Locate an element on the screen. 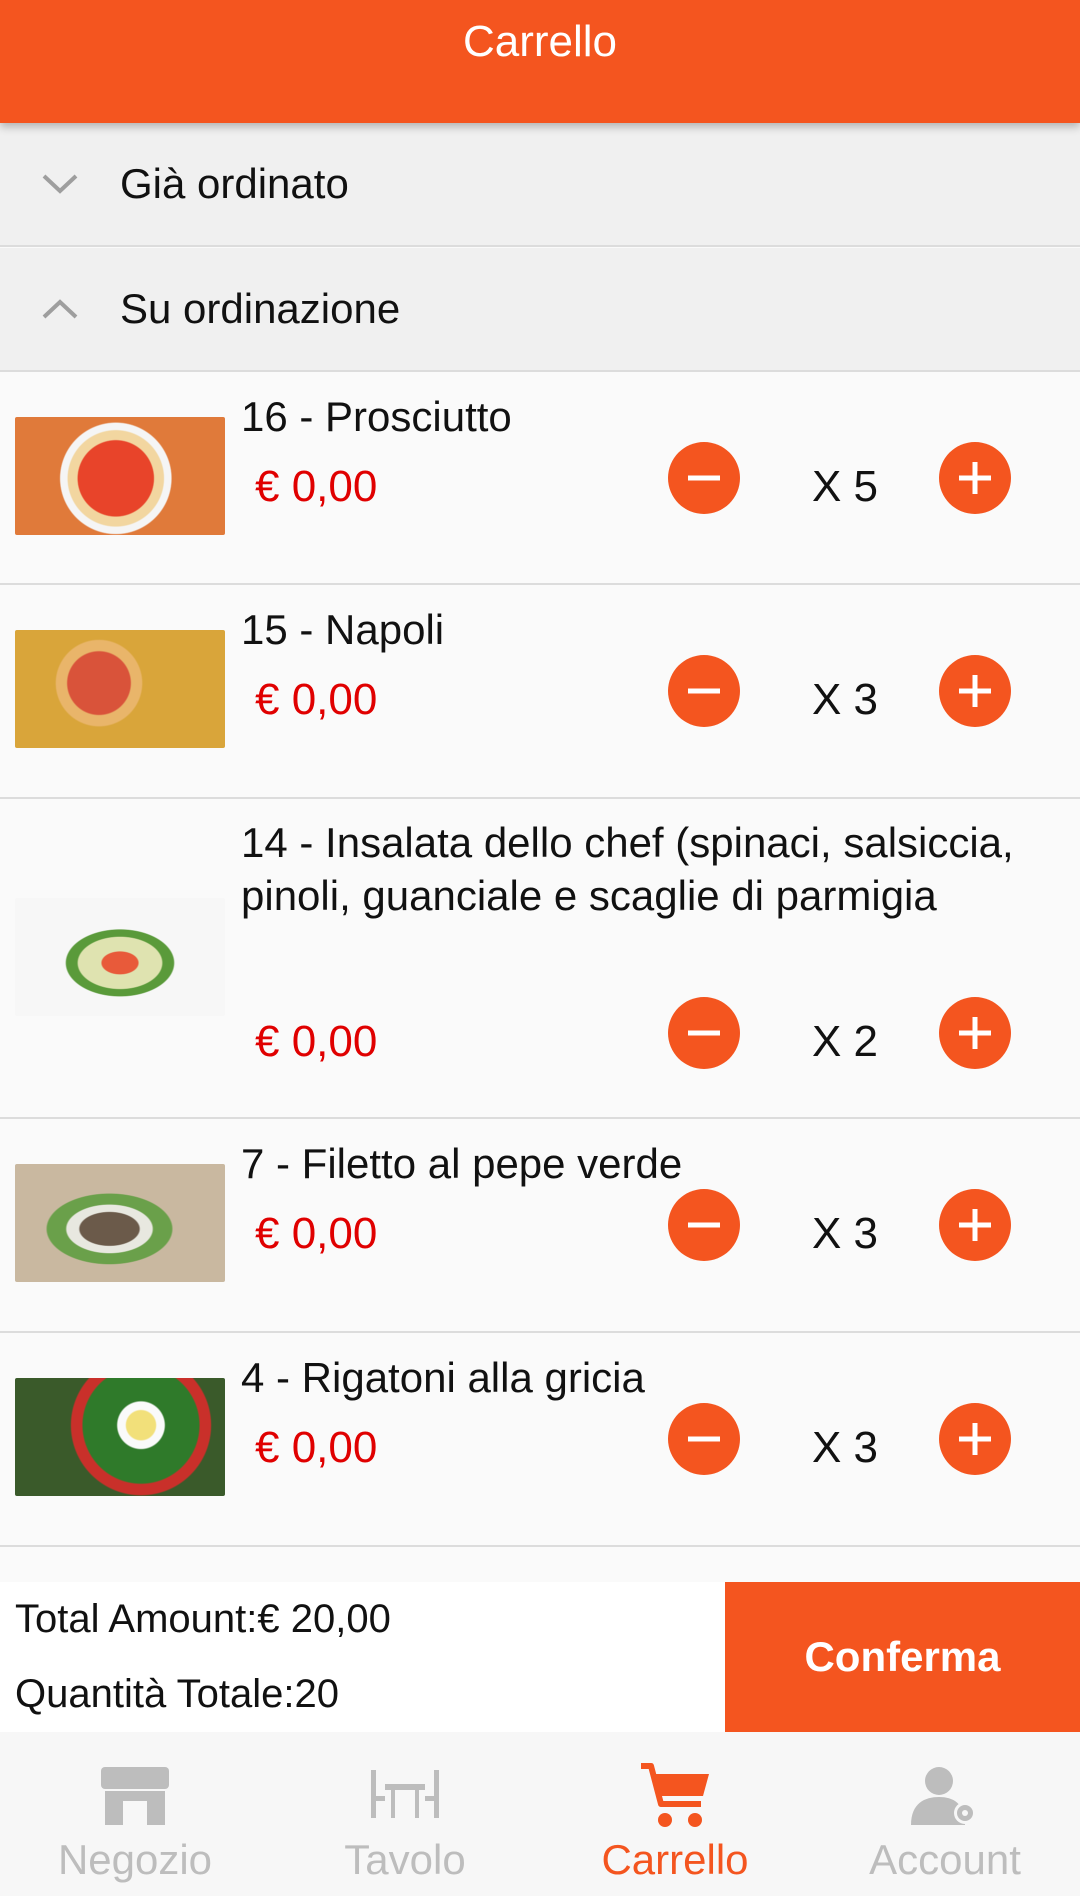 This screenshot has height=1896, width=1080. chevron-up-icon is located at coordinates (60, 309).